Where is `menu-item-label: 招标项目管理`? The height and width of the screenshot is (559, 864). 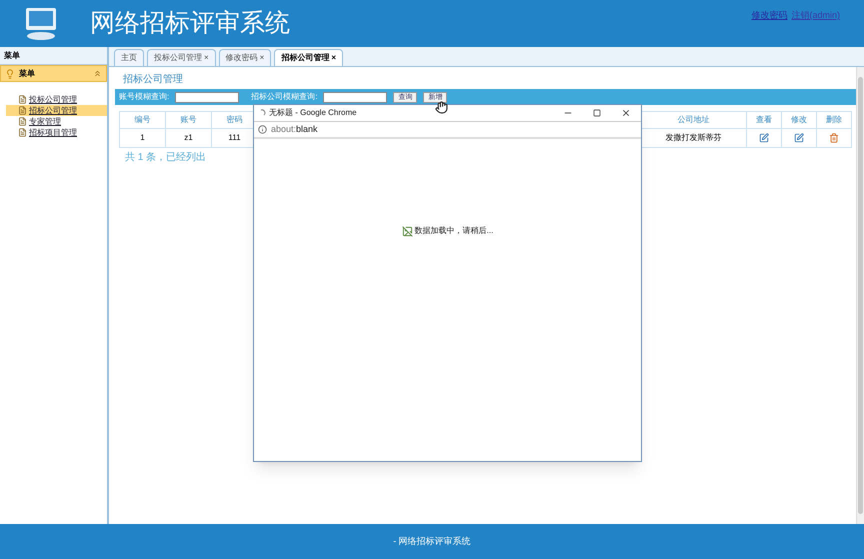
menu-item-label: 招标项目管理 is located at coordinates (53, 132).